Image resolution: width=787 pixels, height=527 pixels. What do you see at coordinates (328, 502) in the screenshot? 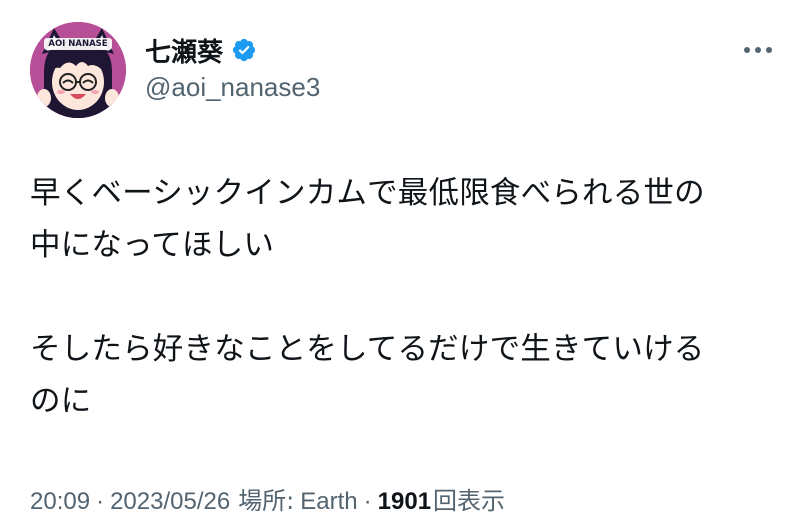
I see `location-link: Earth` at bounding box center [328, 502].